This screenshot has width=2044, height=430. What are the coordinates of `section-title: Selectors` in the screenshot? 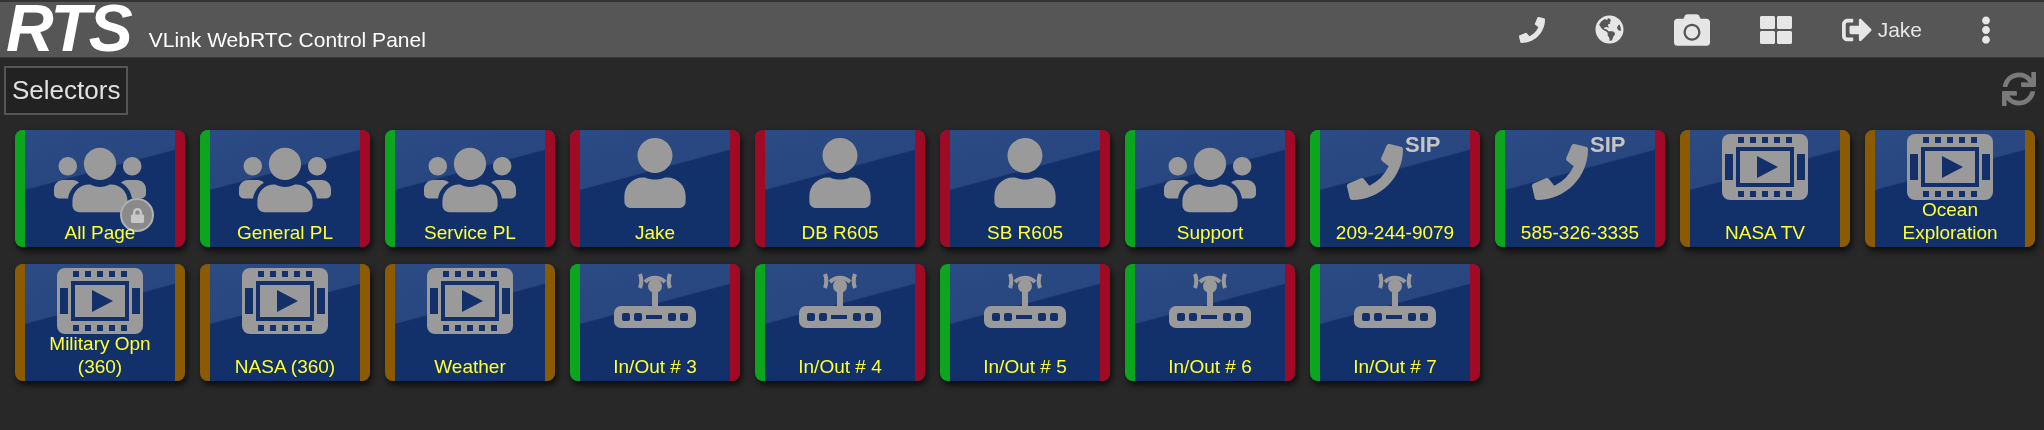 It's located at (66, 90).